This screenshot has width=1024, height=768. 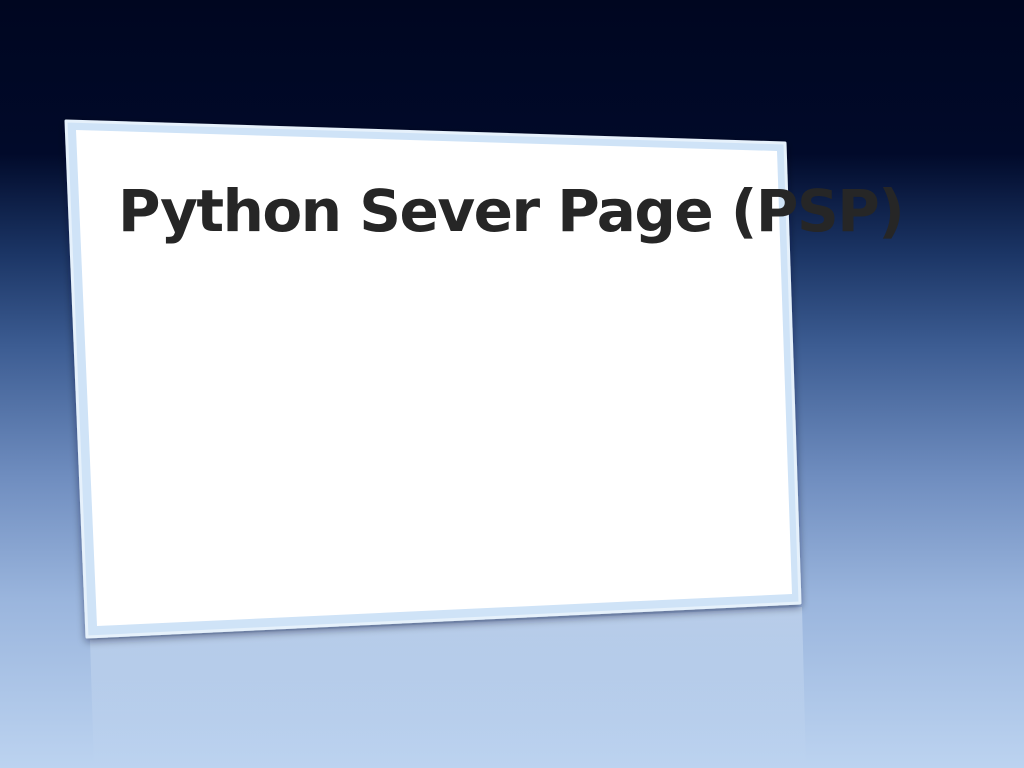 What do you see at coordinates (511, 211) in the screenshot?
I see `slide-title: Python Sever Page (PSP)` at bounding box center [511, 211].